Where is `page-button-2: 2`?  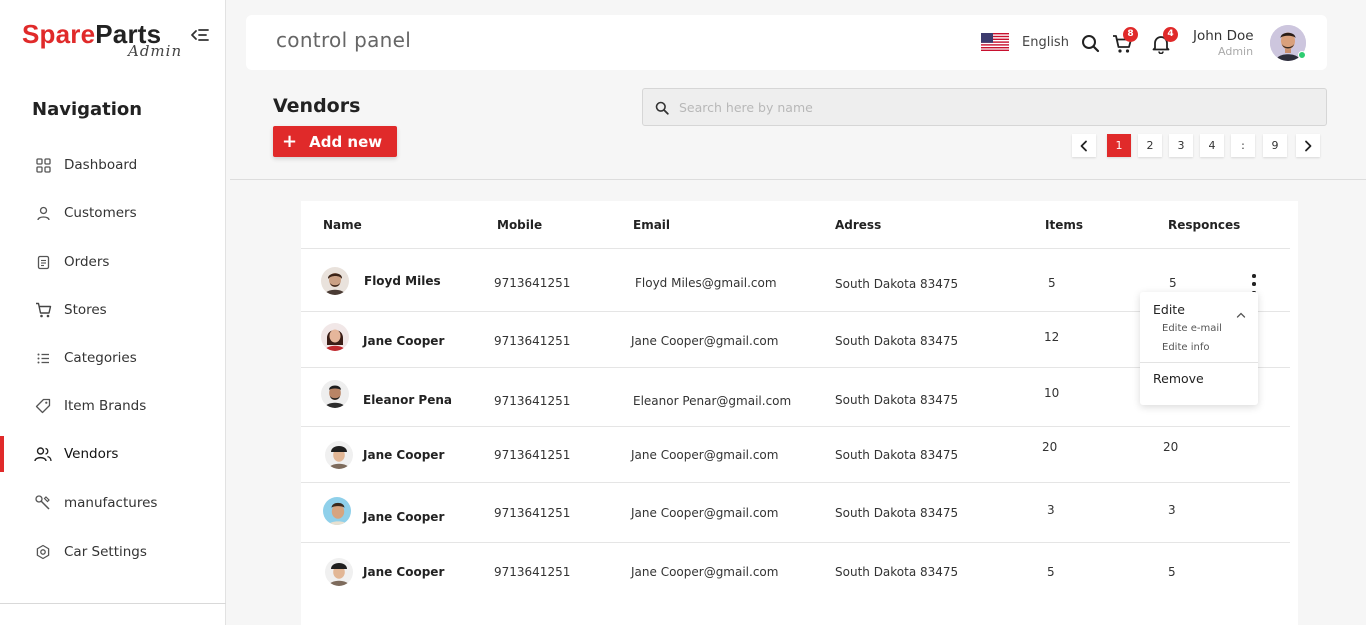 page-button-2: 2 is located at coordinates (1150, 145).